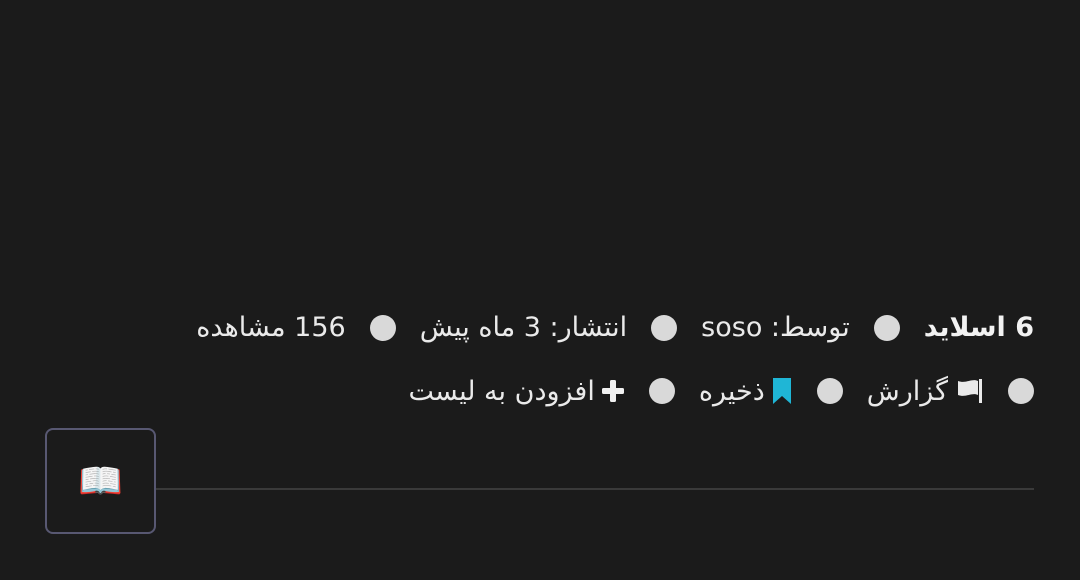 The width and height of the screenshot is (1080, 580). I want to click on slideshow-thumbnail: 📖, so click(100, 481).